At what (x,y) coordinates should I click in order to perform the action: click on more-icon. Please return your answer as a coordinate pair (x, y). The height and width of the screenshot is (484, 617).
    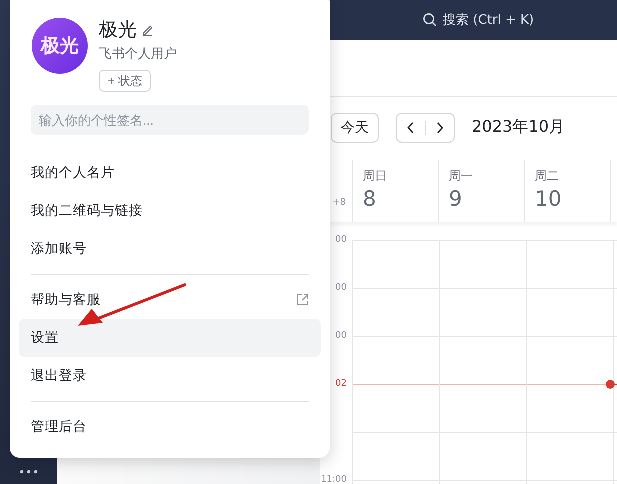
    Looking at the image, I should click on (29, 472).